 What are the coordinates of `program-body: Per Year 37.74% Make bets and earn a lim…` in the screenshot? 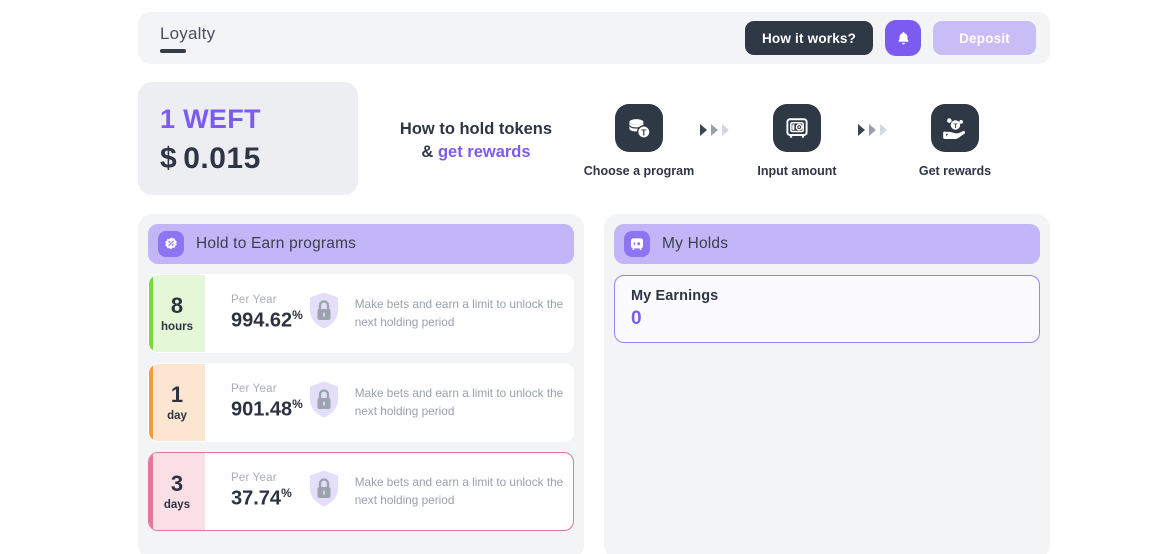 It's located at (389, 491).